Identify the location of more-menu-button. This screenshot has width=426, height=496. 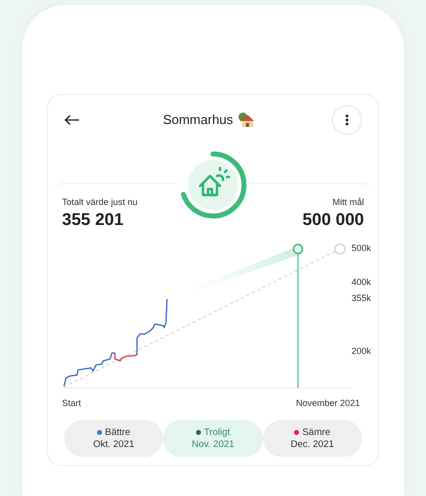
(347, 120).